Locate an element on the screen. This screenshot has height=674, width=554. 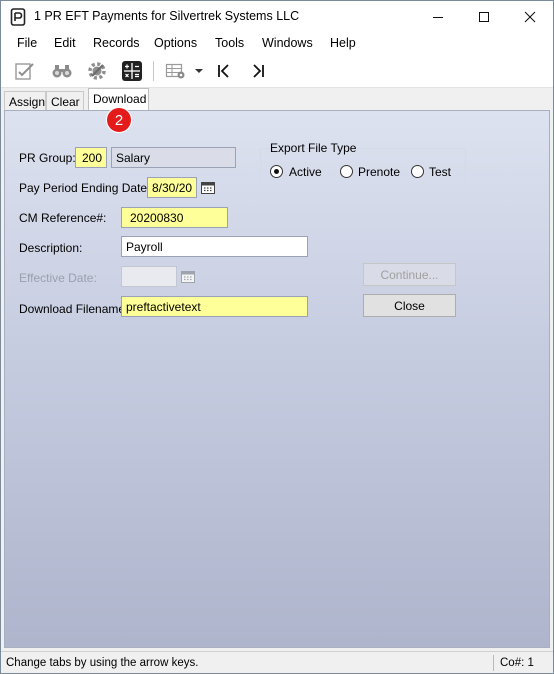
dropdown-arrow-icon is located at coordinates (199, 71).